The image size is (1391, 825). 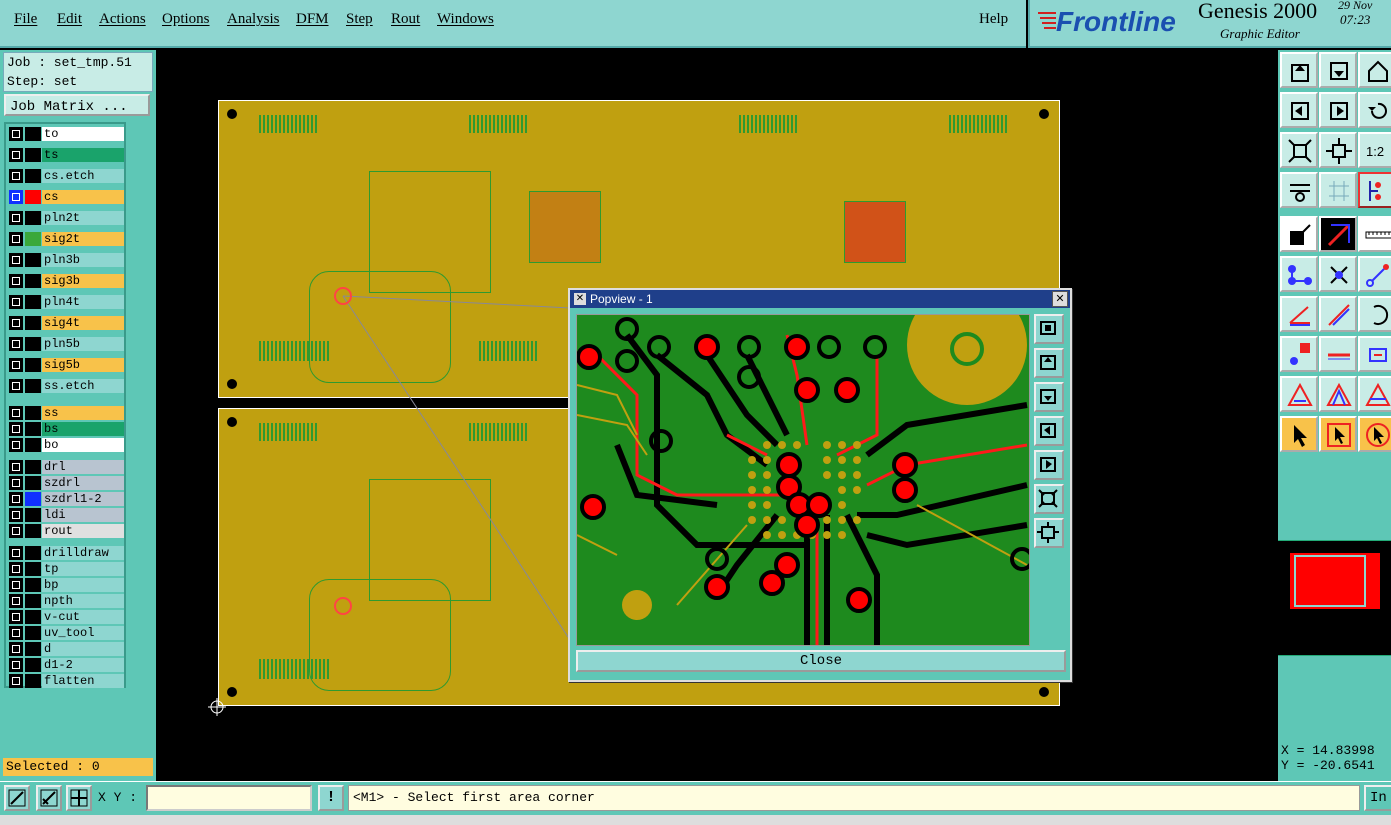 What do you see at coordinates (359, 19) in the screenshot?
I see `menu-step: Step` at bounding box center [359, 19].